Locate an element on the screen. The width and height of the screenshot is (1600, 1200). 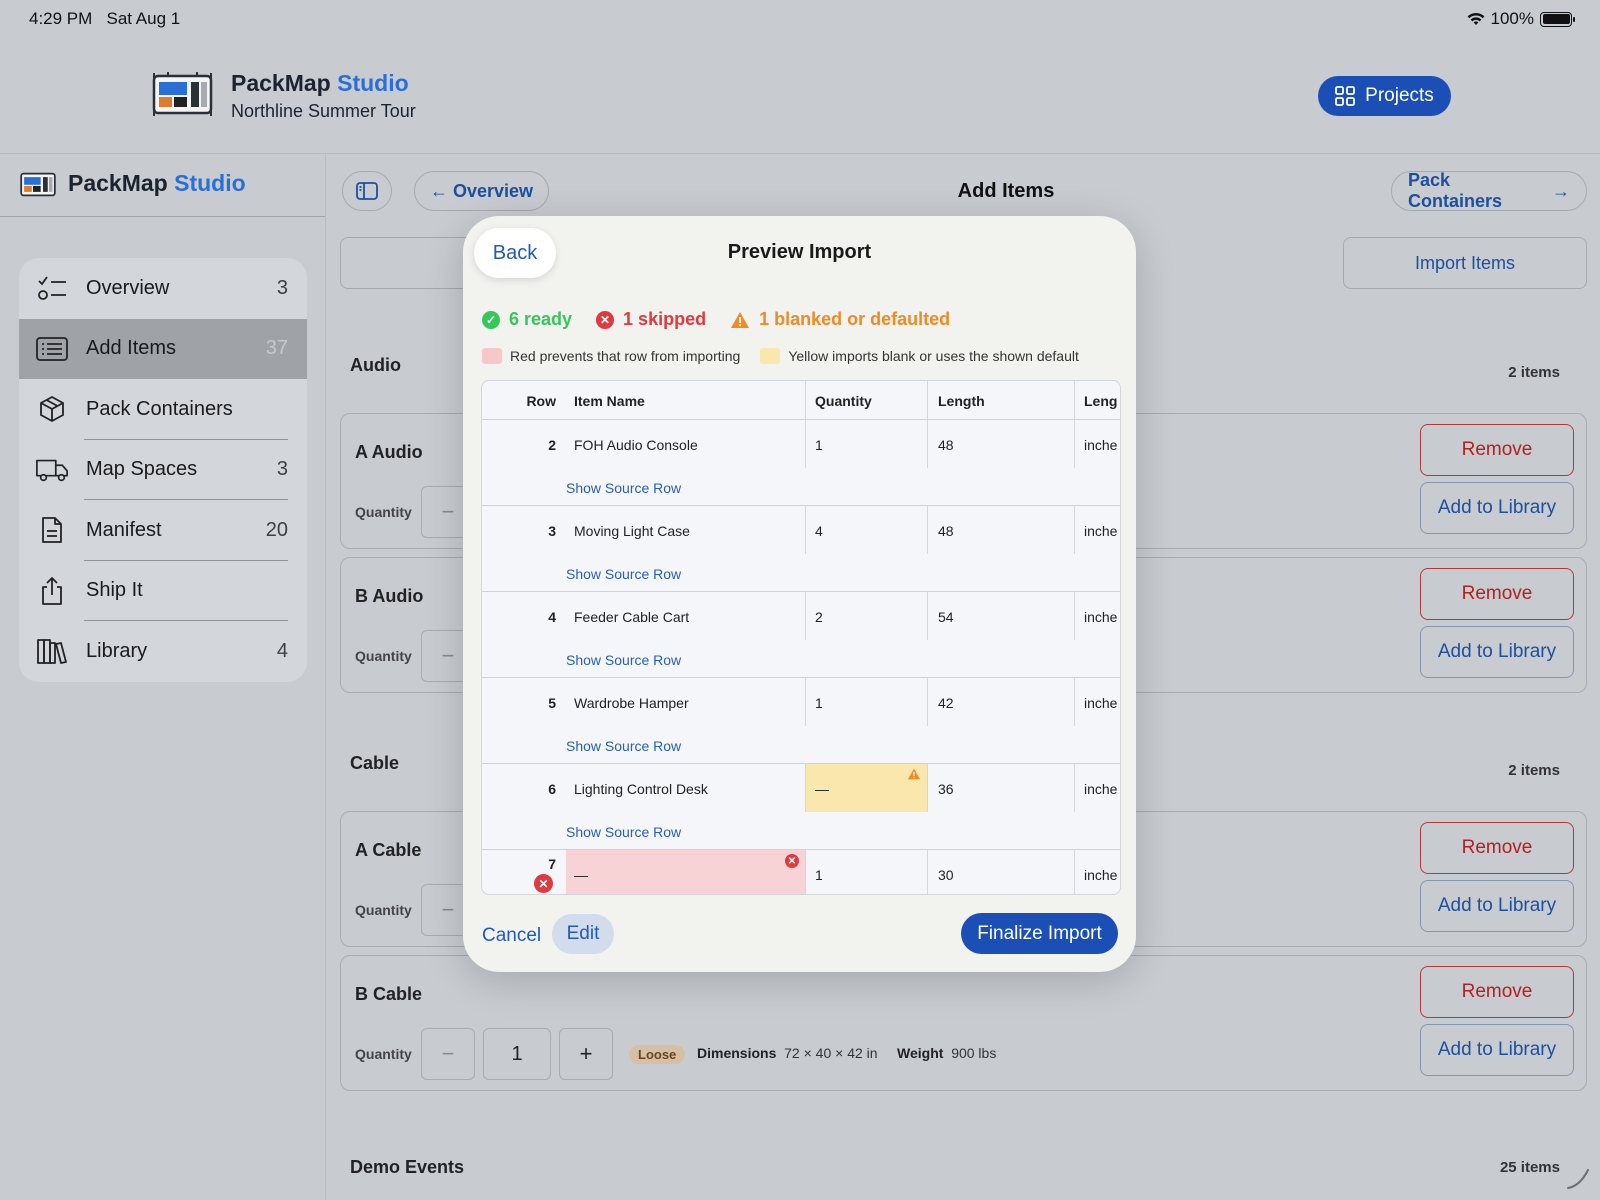
arrow-left-icon: ← is located at coordinates (441, 190).